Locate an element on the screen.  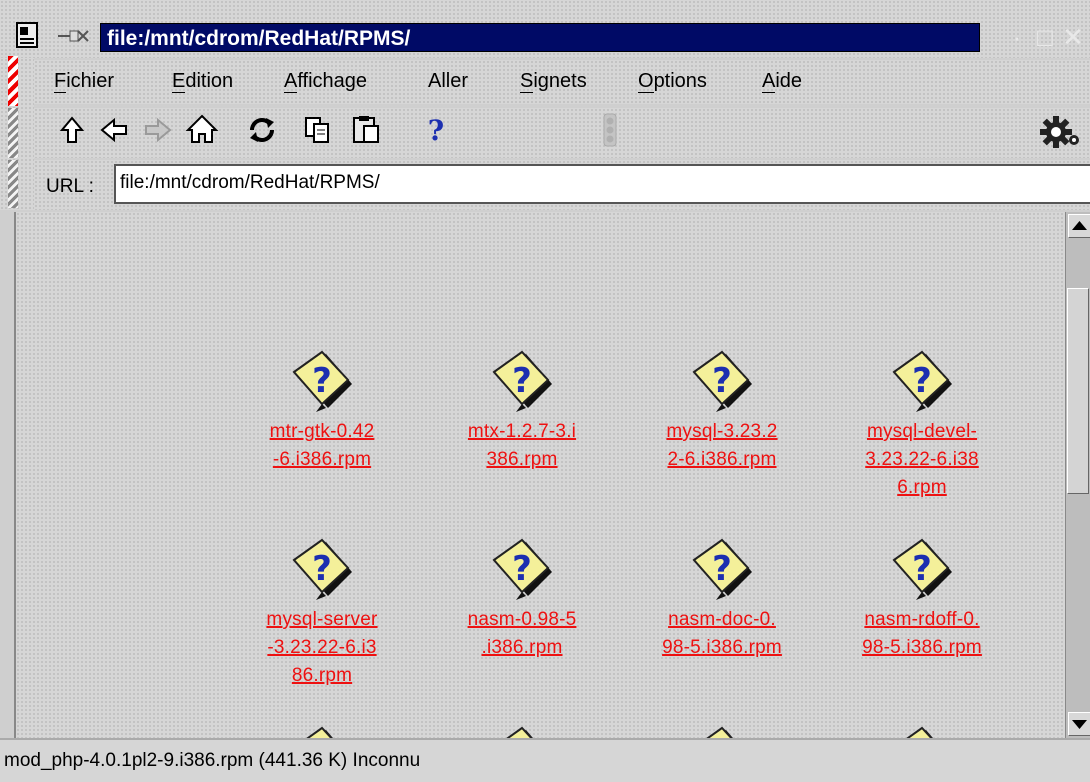
file-item: ? mysql-server -3.23.22-6.i3 86.rpm is located at coordinates (322, 614).